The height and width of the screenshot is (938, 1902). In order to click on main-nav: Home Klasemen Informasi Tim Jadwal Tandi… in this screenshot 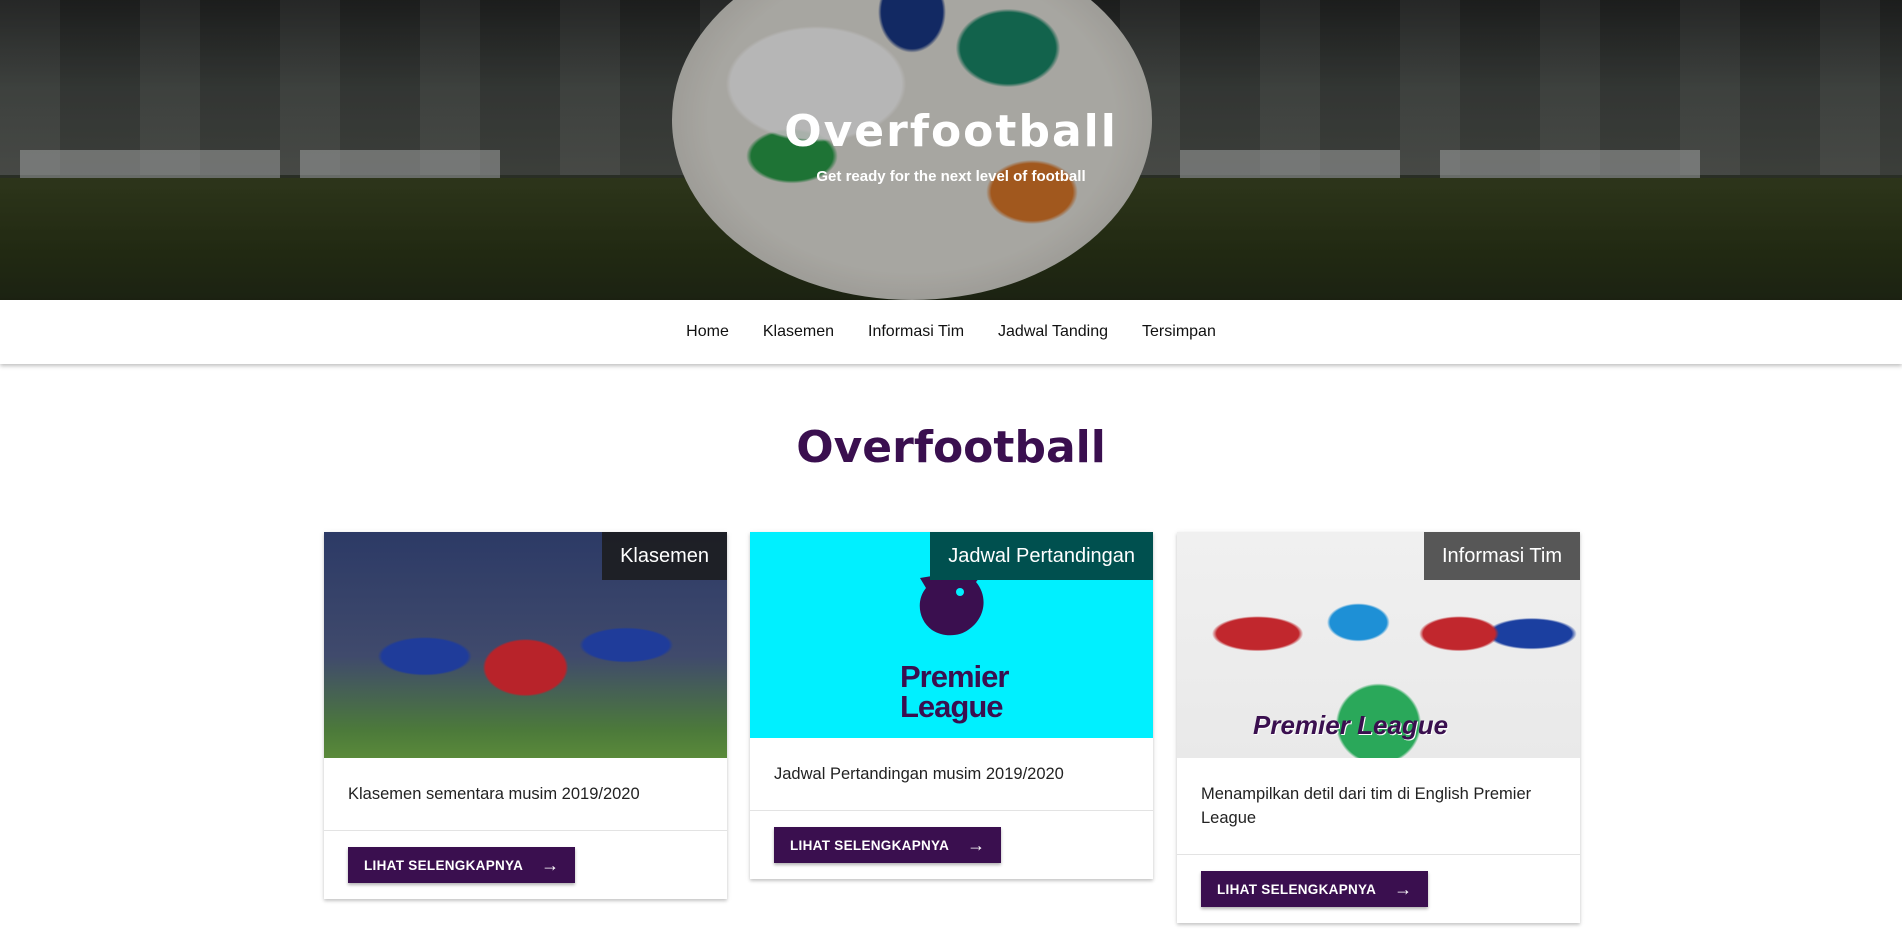, I will do `click(951, 332)`.